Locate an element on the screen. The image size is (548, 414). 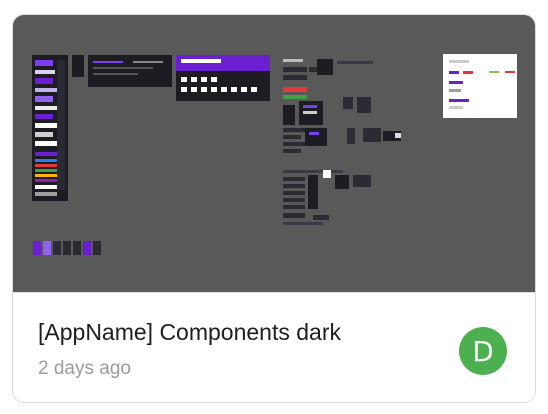
owner-avatar: D is located at coordinates (483, 351).